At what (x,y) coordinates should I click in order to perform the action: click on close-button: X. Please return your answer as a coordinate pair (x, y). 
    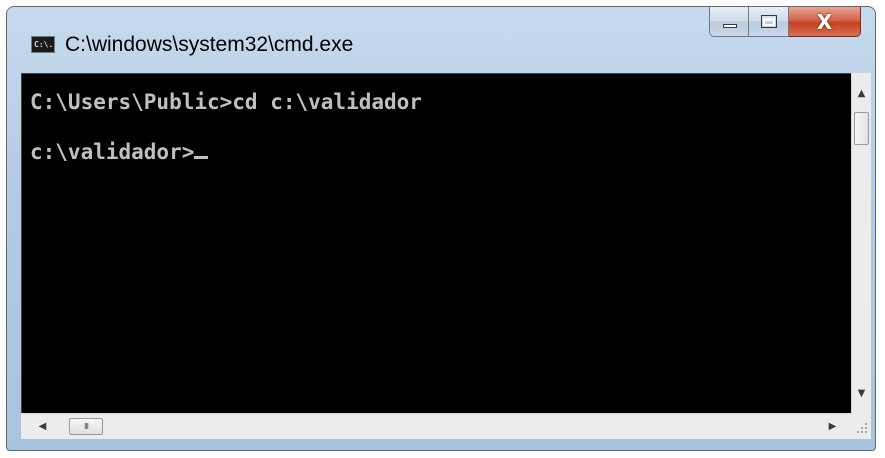
    Looking at the image, I should click on (825, 22).